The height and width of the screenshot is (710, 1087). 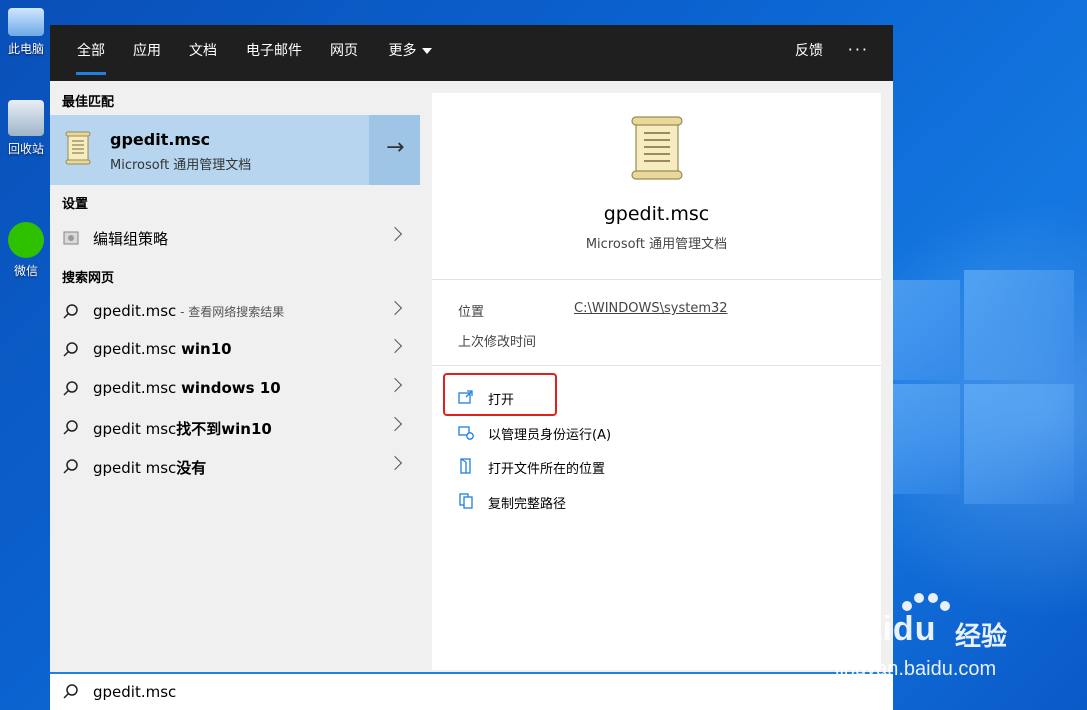 I want to click on action-open-file-location: 打开文件所在的位置, so click(x=558, y=467).